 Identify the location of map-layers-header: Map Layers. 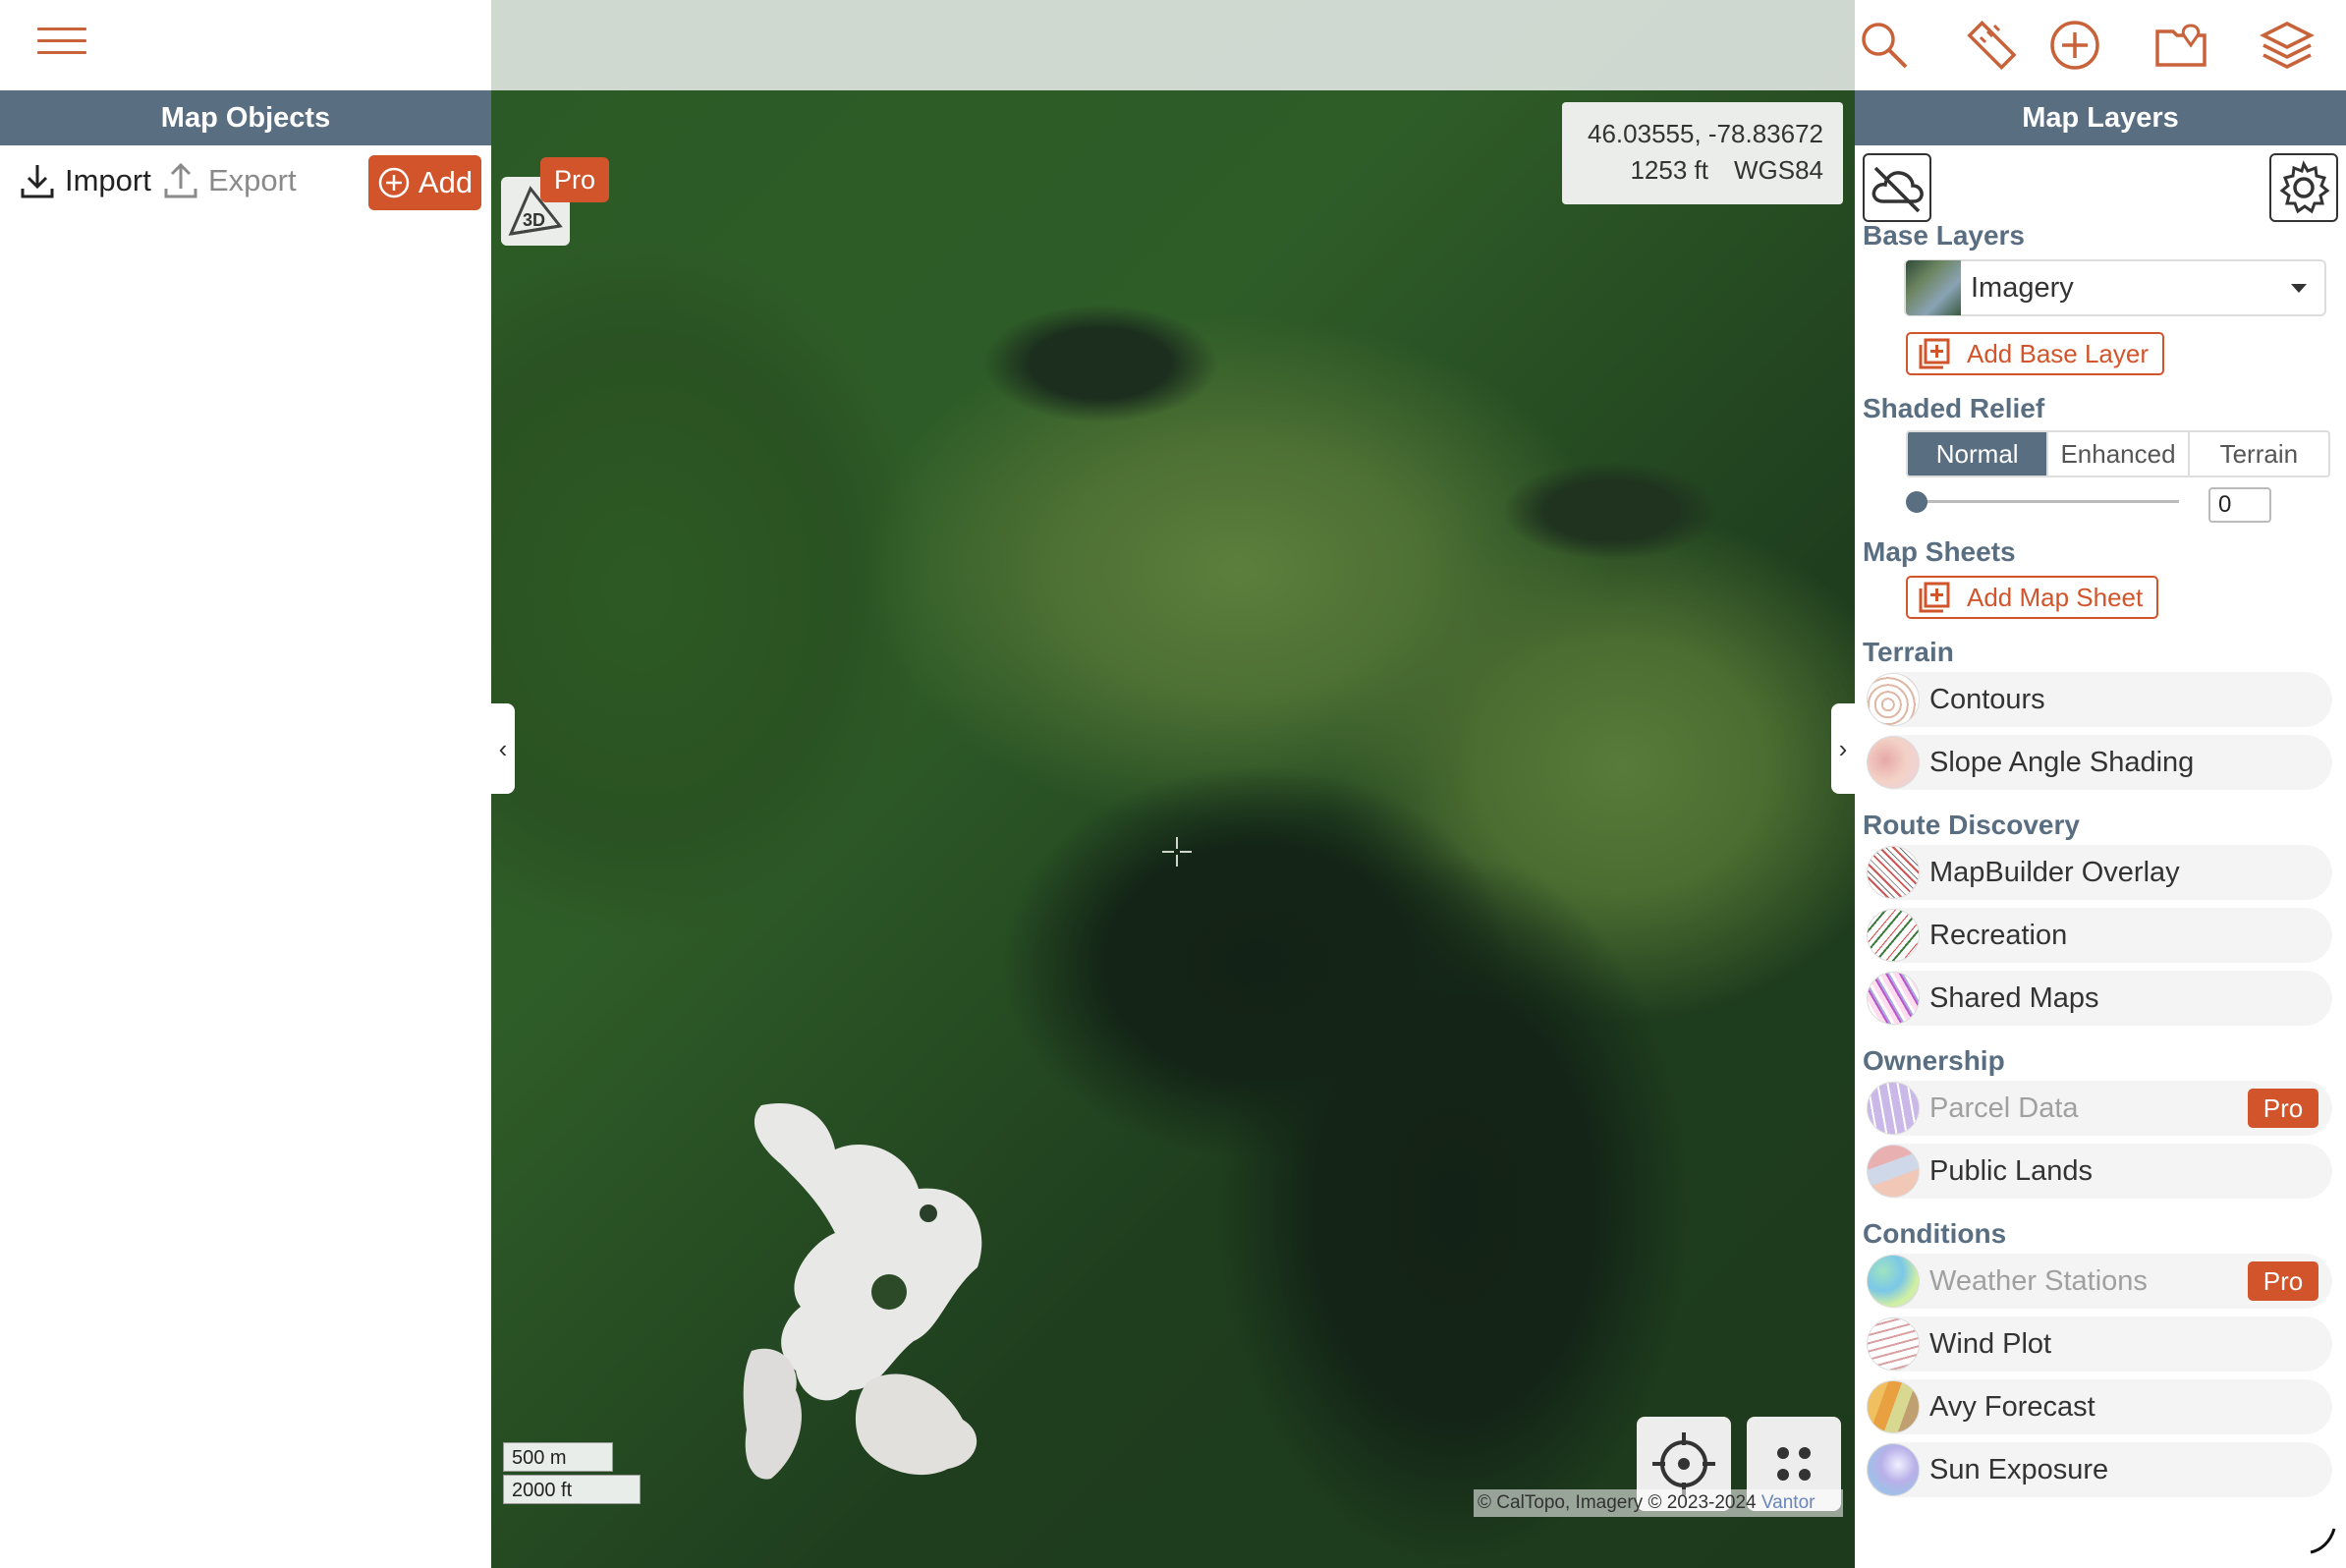
(2100, 117).